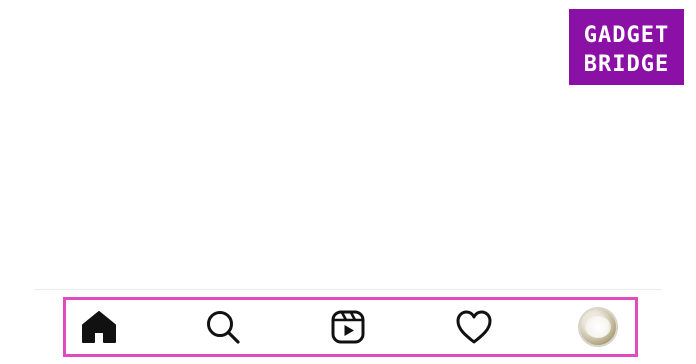  I want to click on logo-line-2: BRIDGE, so click(626, 64).